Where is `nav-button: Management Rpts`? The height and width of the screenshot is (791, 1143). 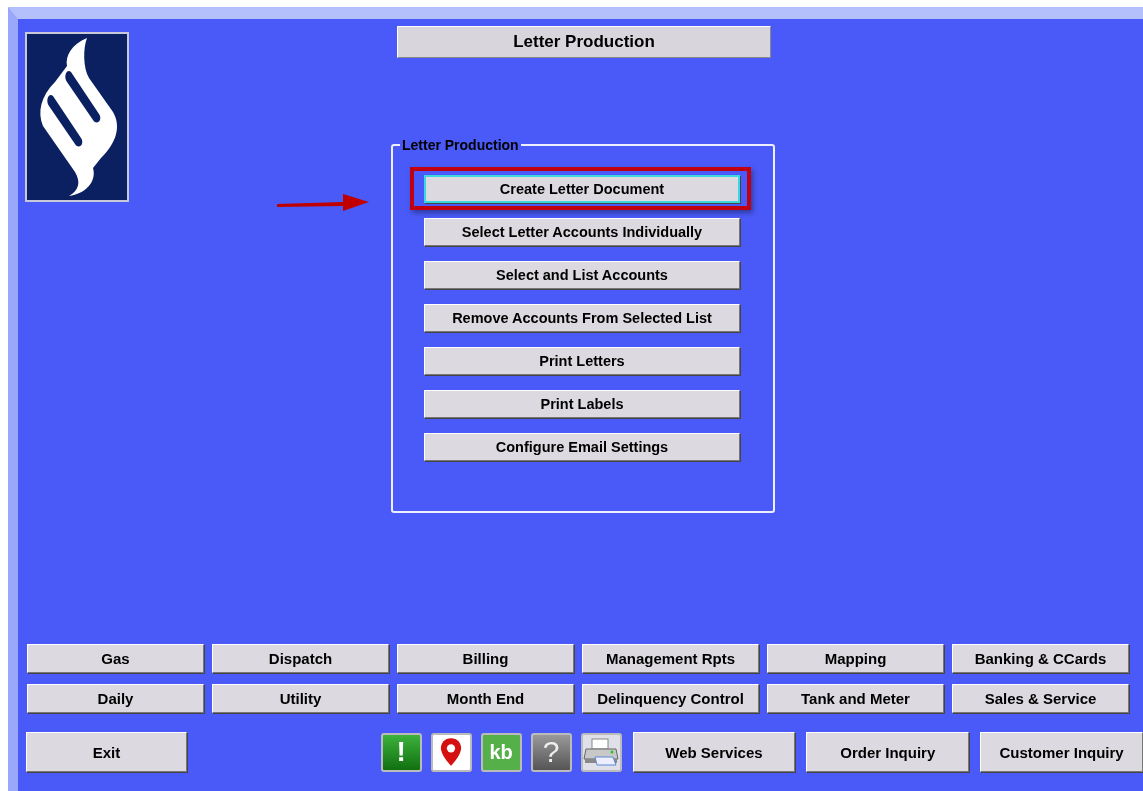
nav-button: Management Rpts is located at coordinates (670, 658).